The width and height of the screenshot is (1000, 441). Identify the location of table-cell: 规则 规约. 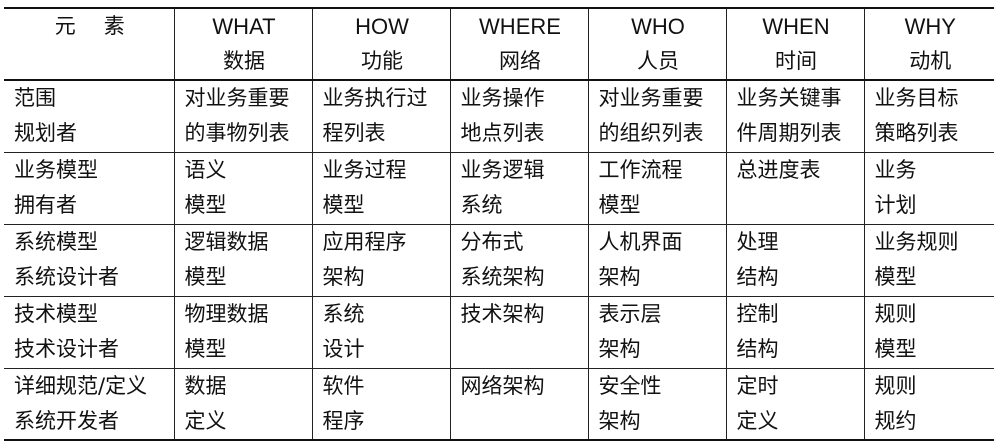
(928, 404).